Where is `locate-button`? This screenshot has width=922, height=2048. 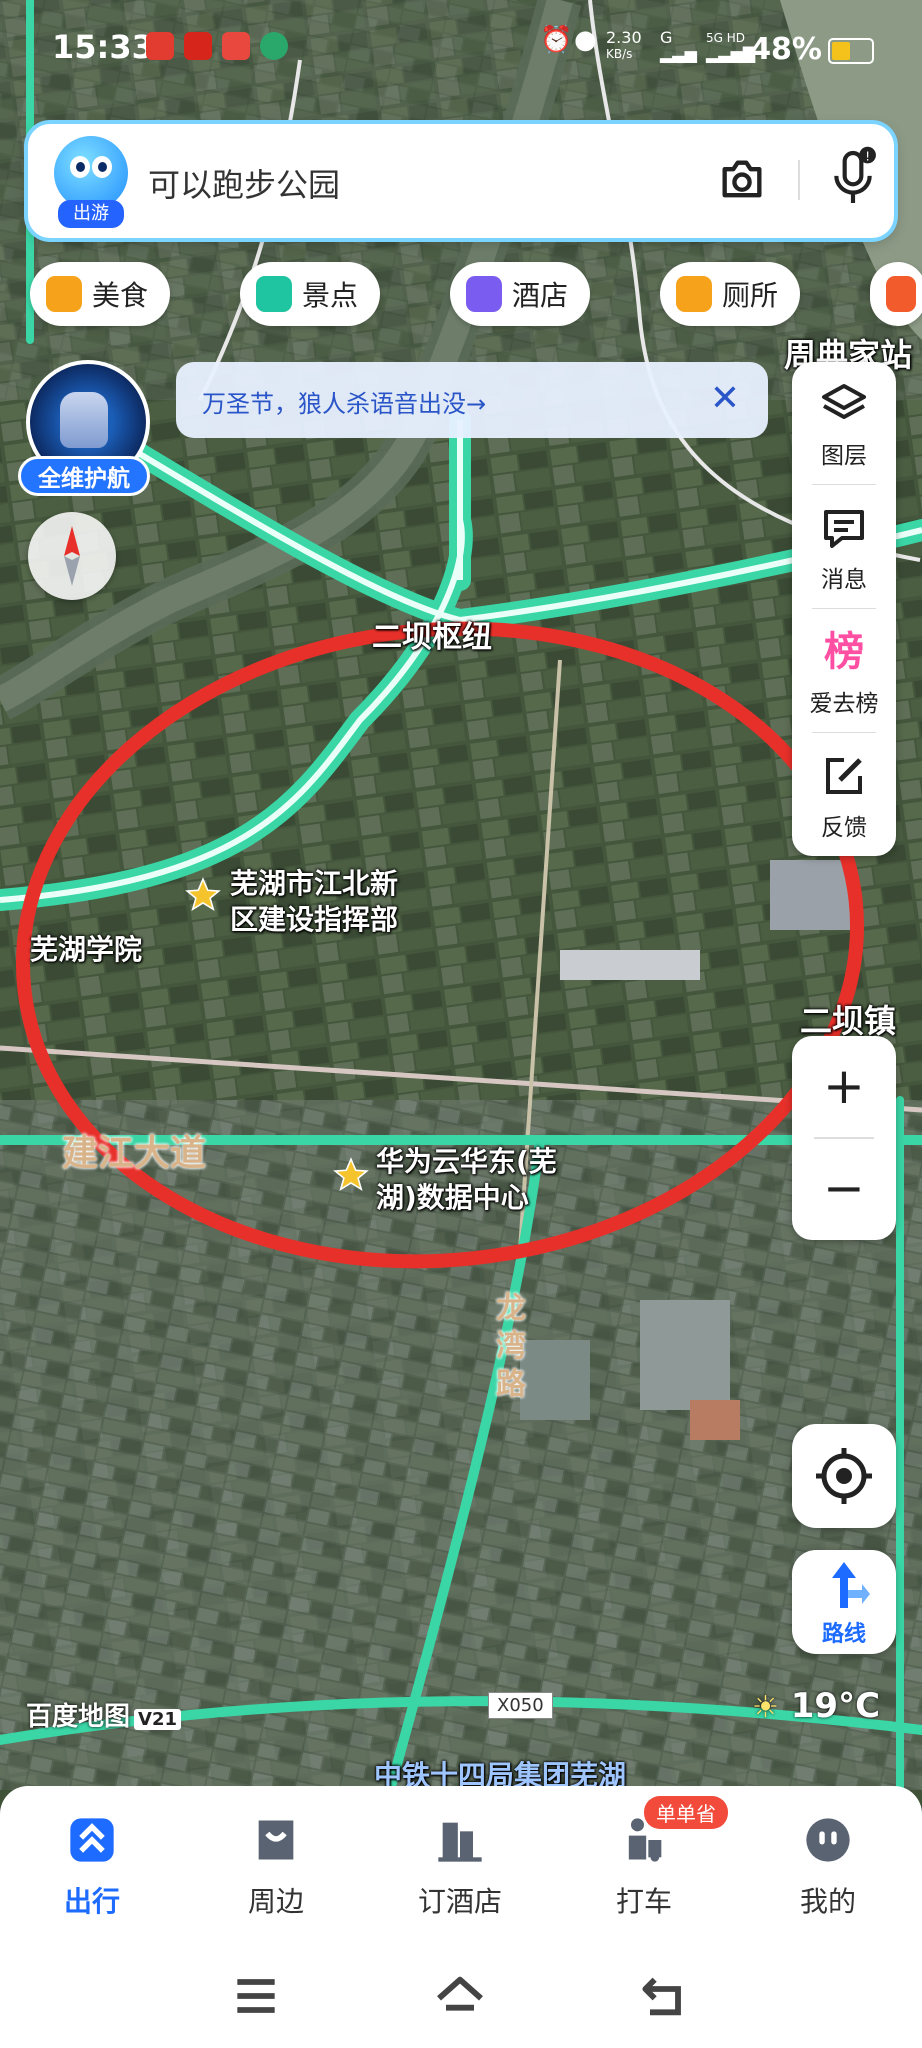 locate-button is located at coordinates (844, 1476).